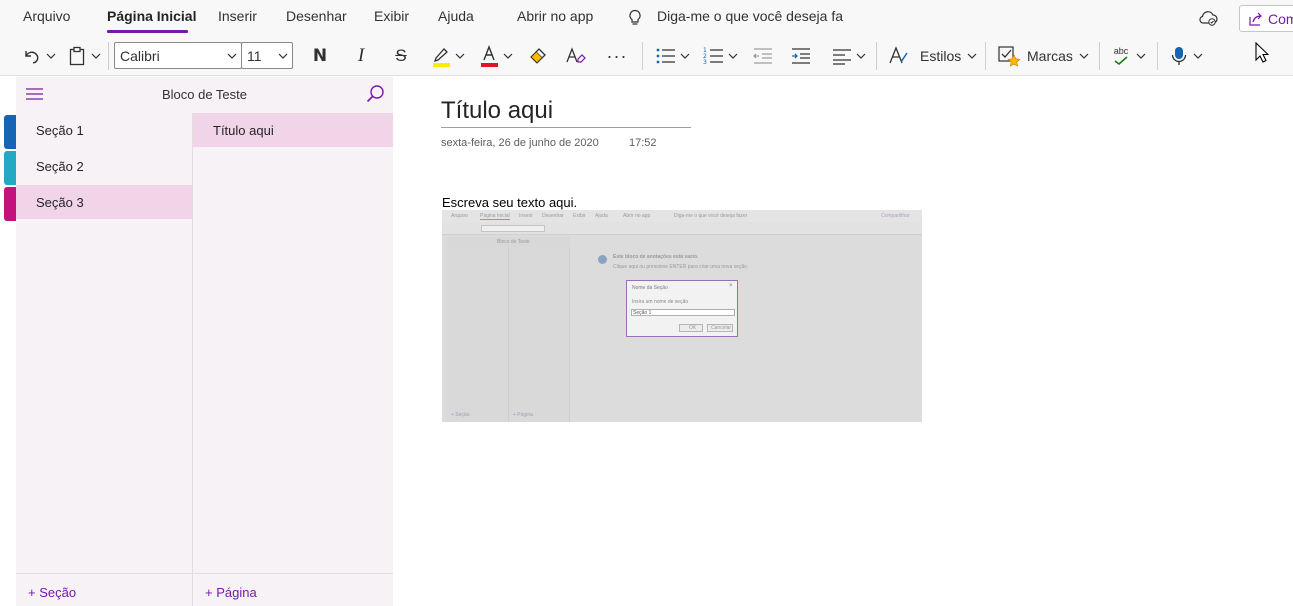 This screenshot has height=606, width=1293. I want to click on embedded-tab: Arquivo, so click(459, 216).